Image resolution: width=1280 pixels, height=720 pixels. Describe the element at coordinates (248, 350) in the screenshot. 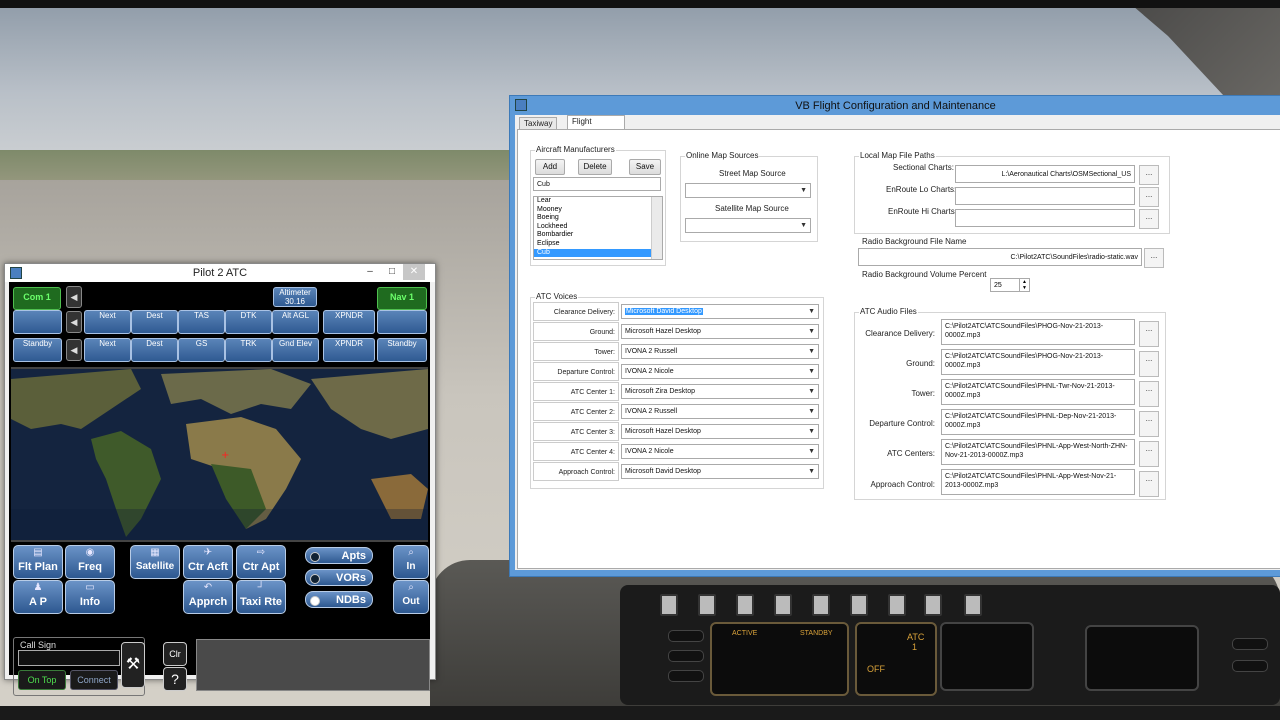

I see `trk-display: TRK` at that location.